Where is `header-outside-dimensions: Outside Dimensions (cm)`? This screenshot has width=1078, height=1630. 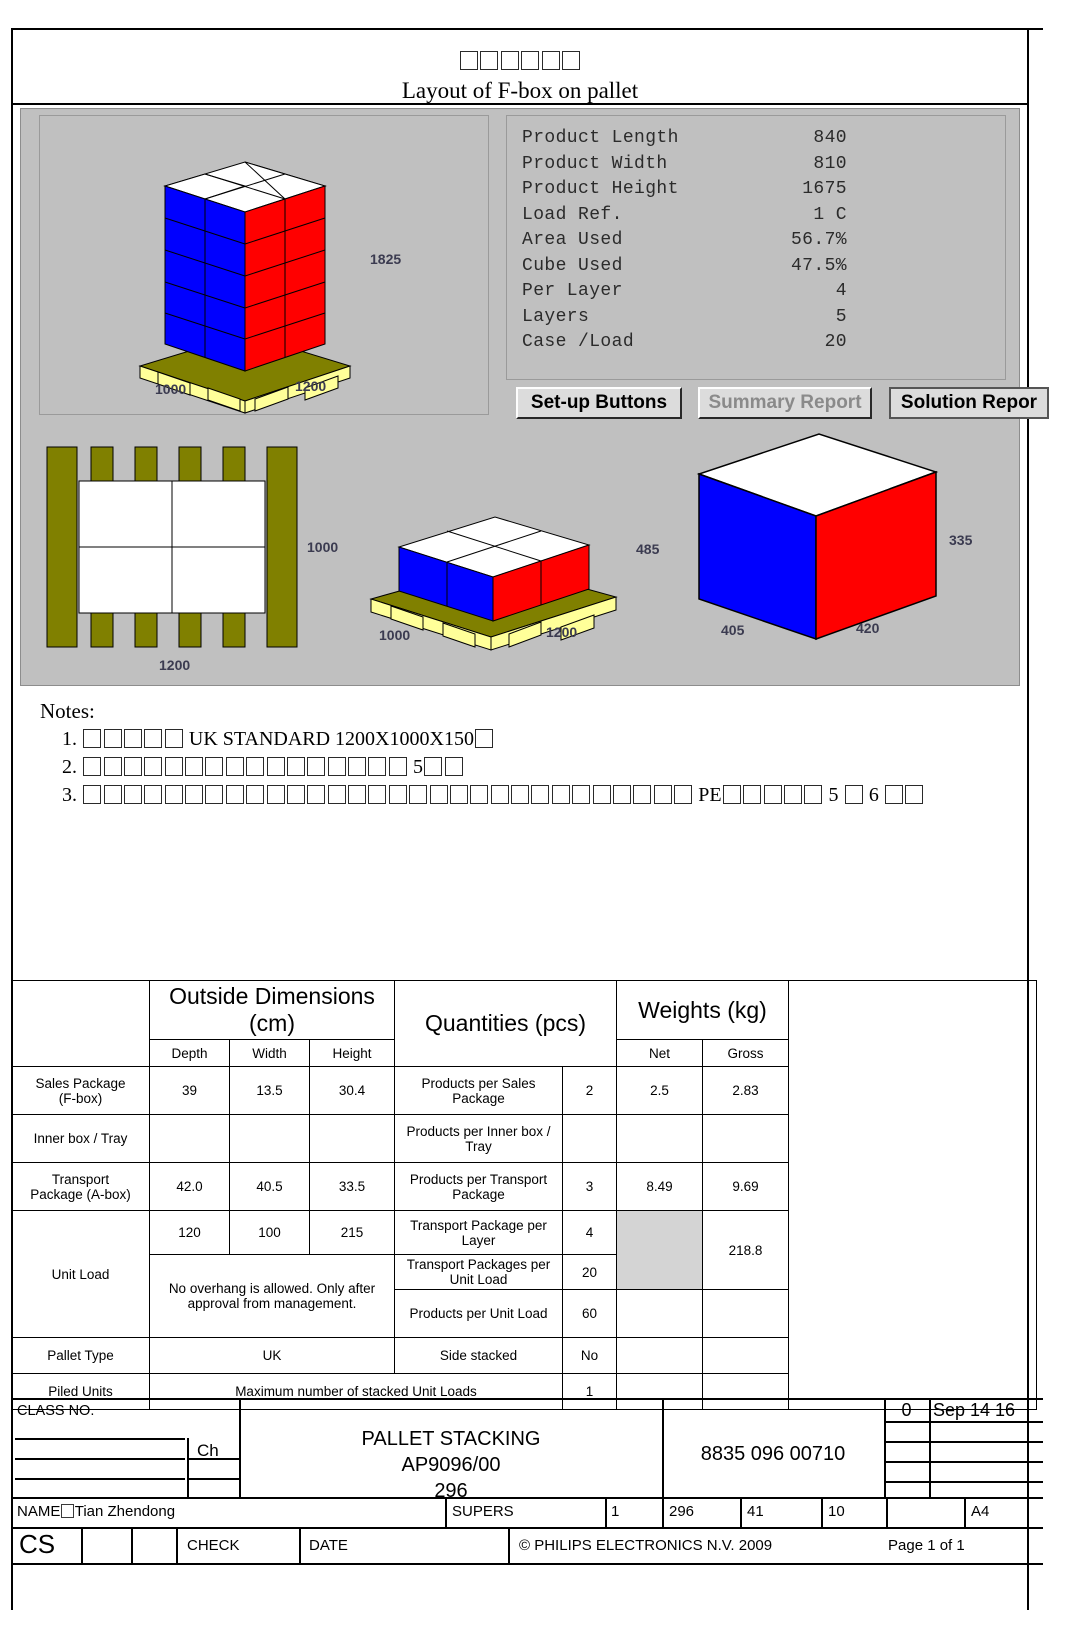 header-outside-dimensions: Outside Dimensions (cm) is located at coordinates (272, 1010).